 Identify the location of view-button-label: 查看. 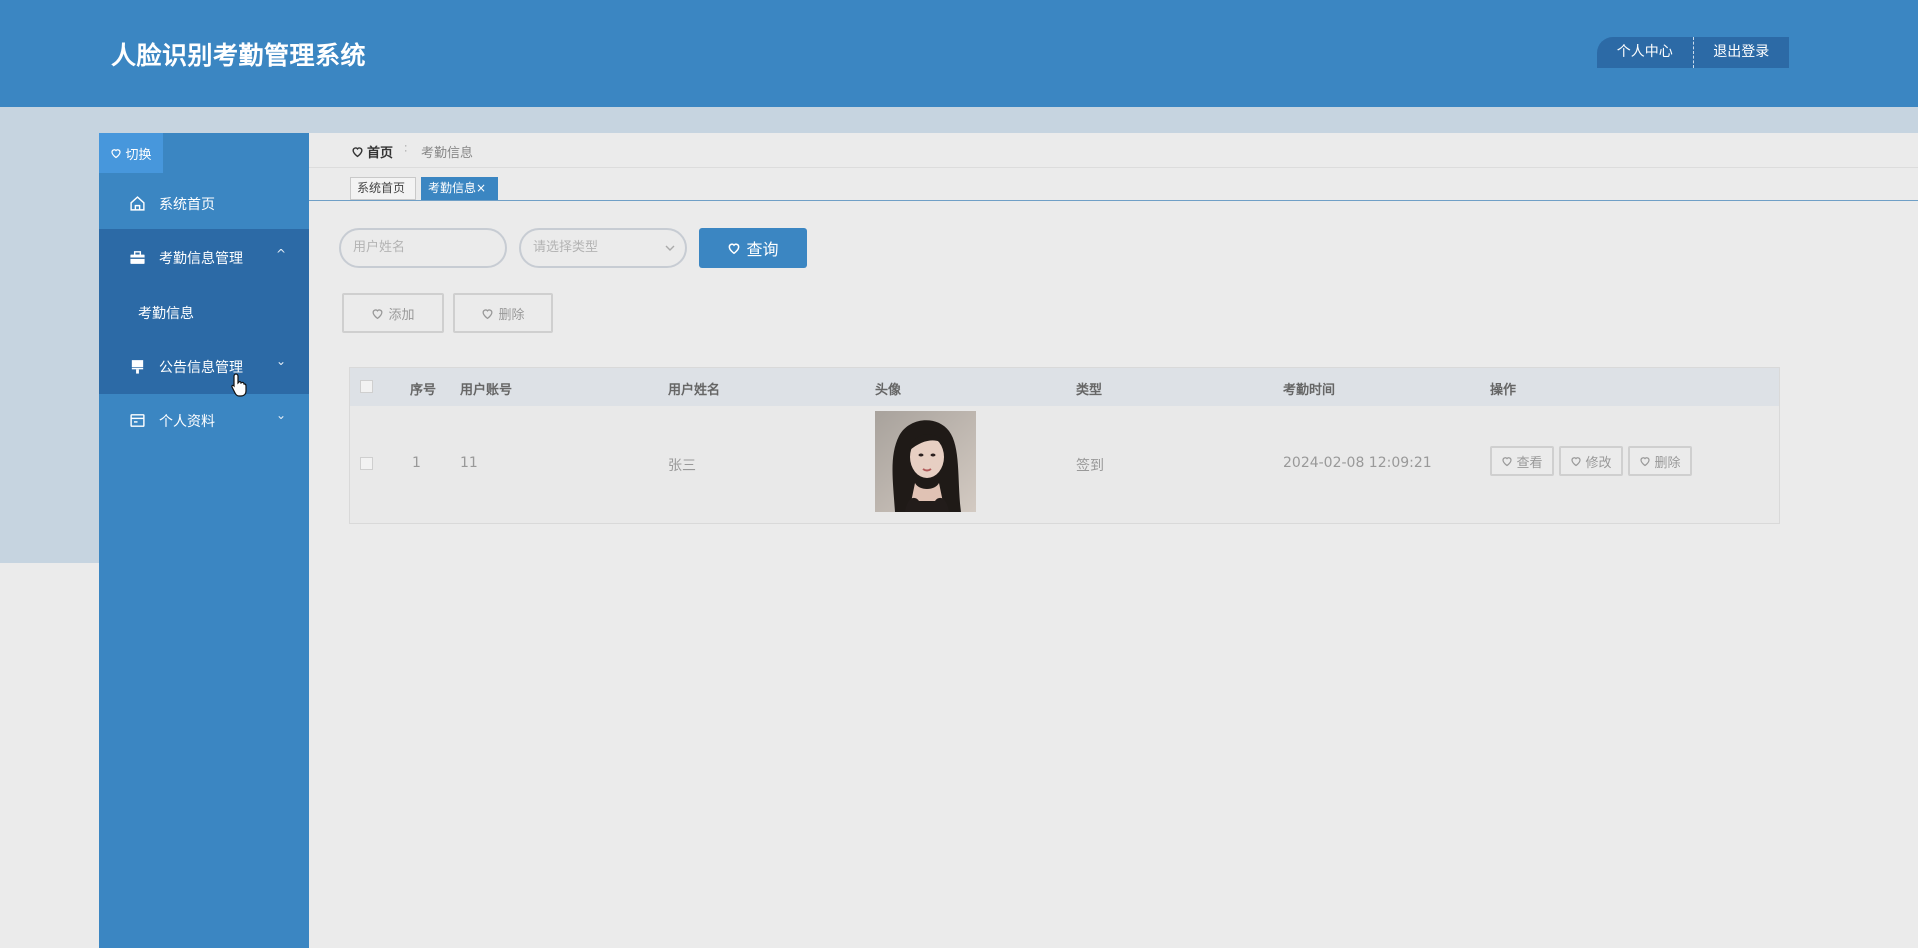
(1529, 463).